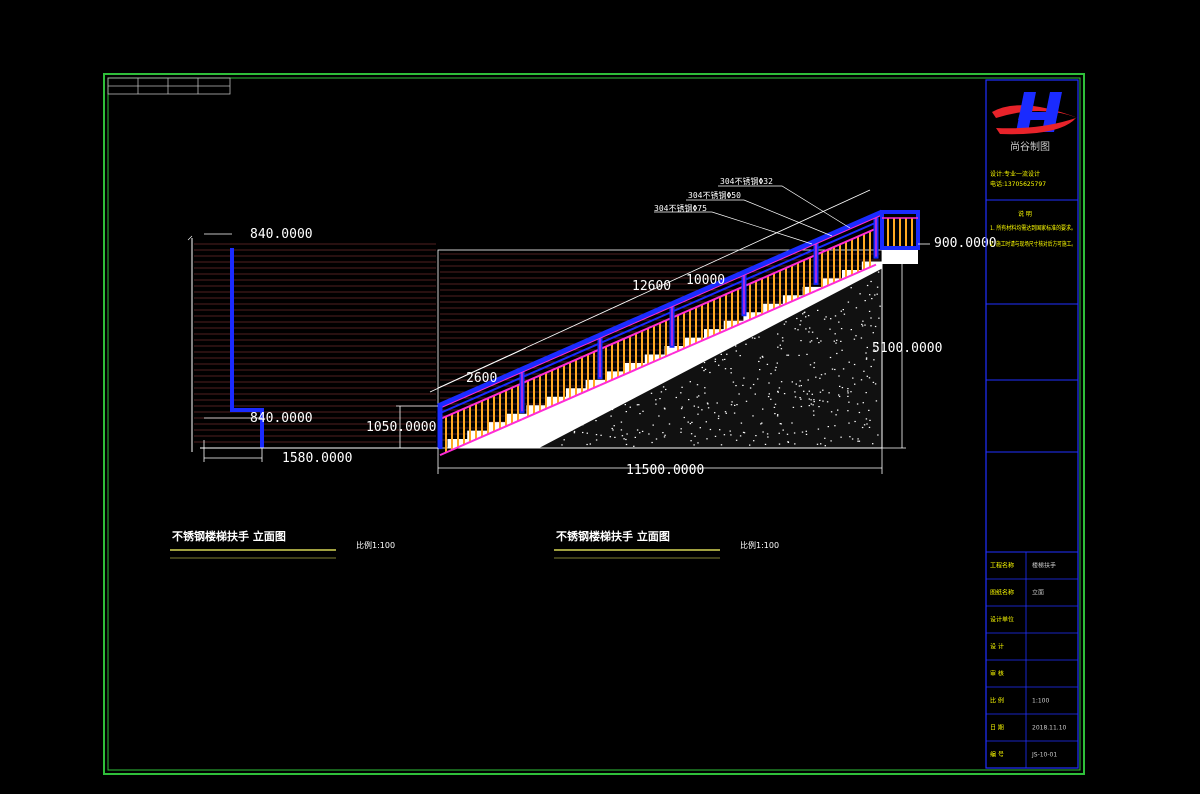 The width and height of the screenshot is (1200, 794). Describe the element at coordinates (1035, 113) in the screenshot. I see `company-logo` at that location.